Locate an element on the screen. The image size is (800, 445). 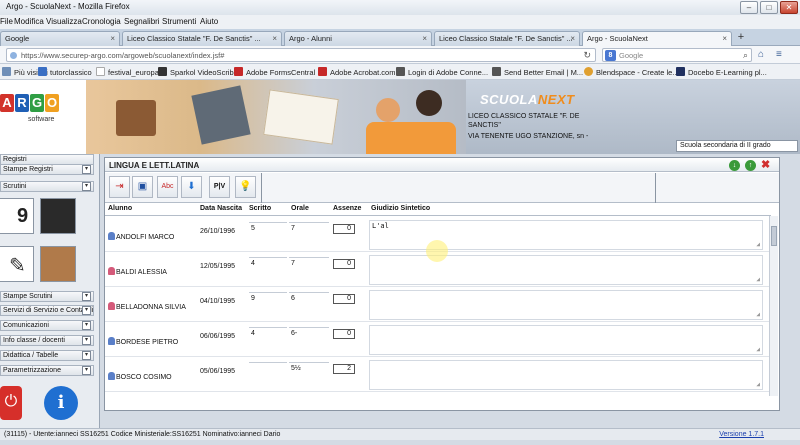
orale-field: 5½ is located at coordinates (309, 368).